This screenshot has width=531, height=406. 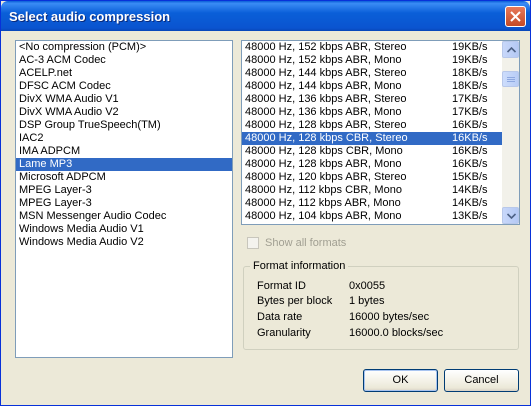 I want to click on format-item: 48000 Hz, 128 kbps CBR, Mono 16KB/s, so click(x=380, y=151).